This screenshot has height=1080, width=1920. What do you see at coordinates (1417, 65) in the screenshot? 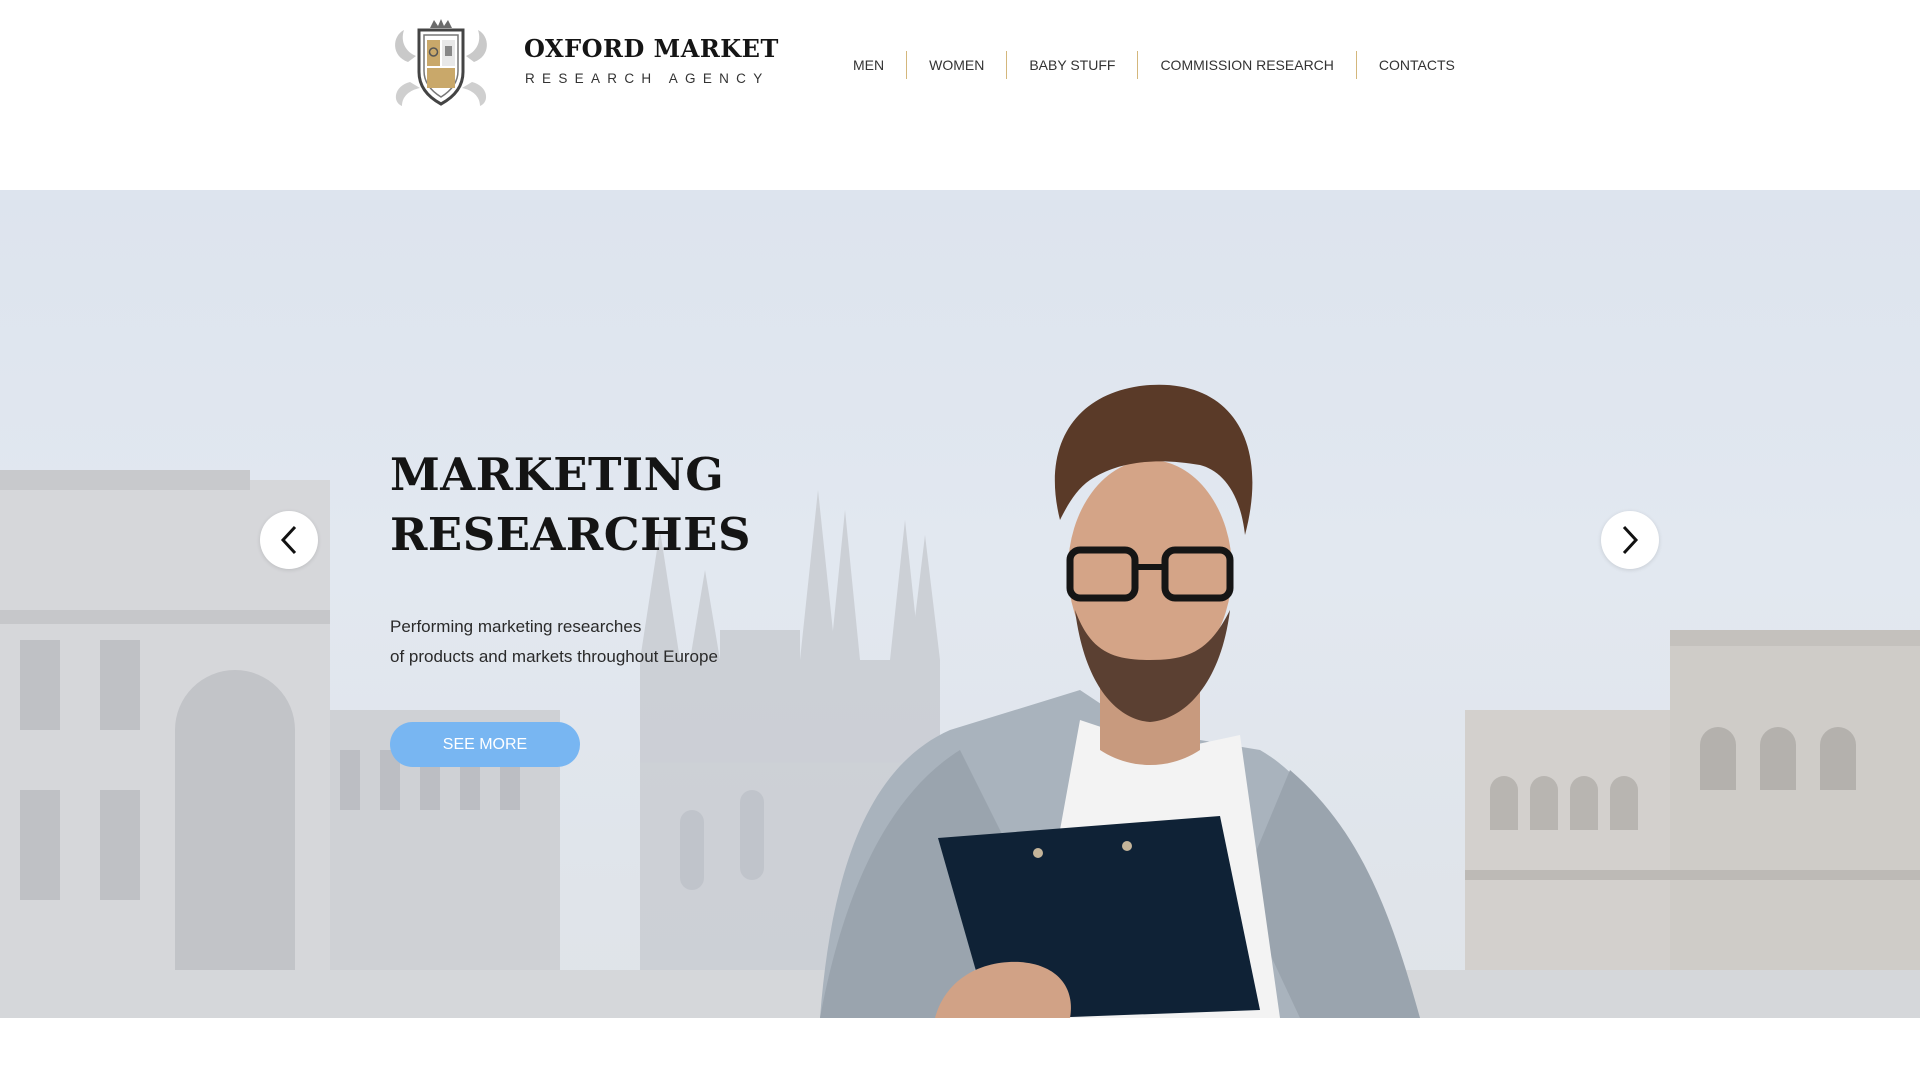
I see `nav-item-contacts: CONTACTS` at bounding box center [1417, 65].